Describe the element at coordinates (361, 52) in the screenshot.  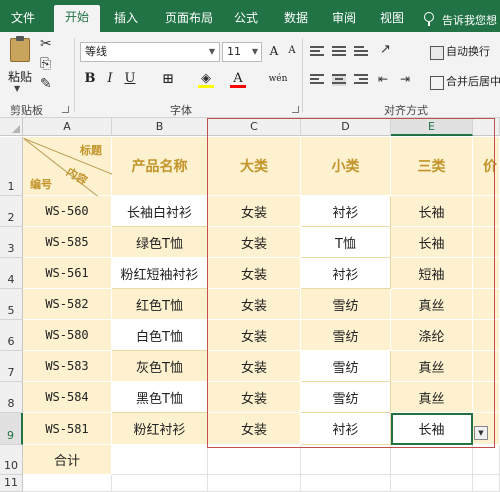
I see `align-bottom-icon` at that location.